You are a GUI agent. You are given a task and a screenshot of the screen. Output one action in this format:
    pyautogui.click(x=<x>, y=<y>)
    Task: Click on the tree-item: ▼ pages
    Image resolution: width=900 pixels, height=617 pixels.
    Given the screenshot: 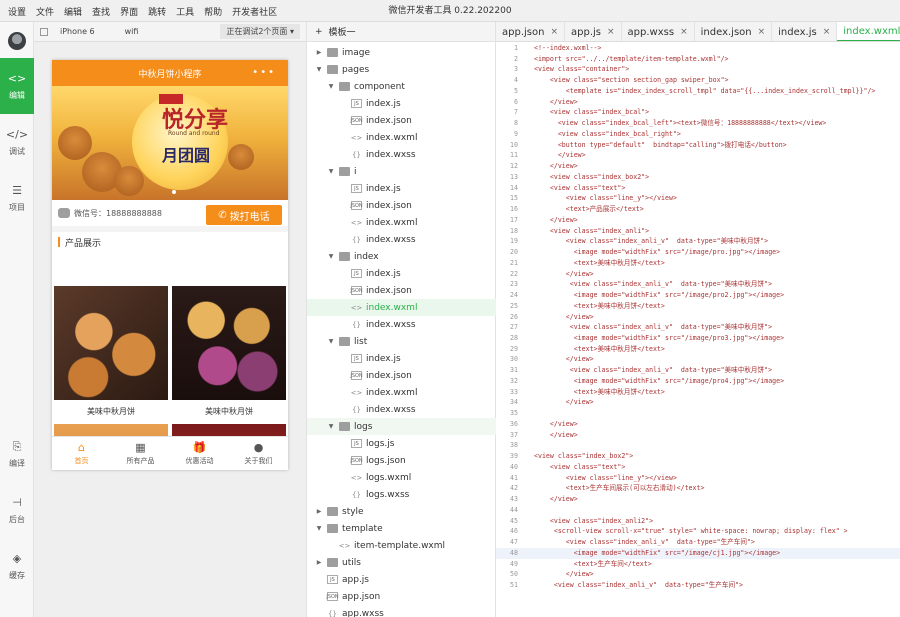 What is the action you would take?
    pyautogui.click(x=402, y=69)
    